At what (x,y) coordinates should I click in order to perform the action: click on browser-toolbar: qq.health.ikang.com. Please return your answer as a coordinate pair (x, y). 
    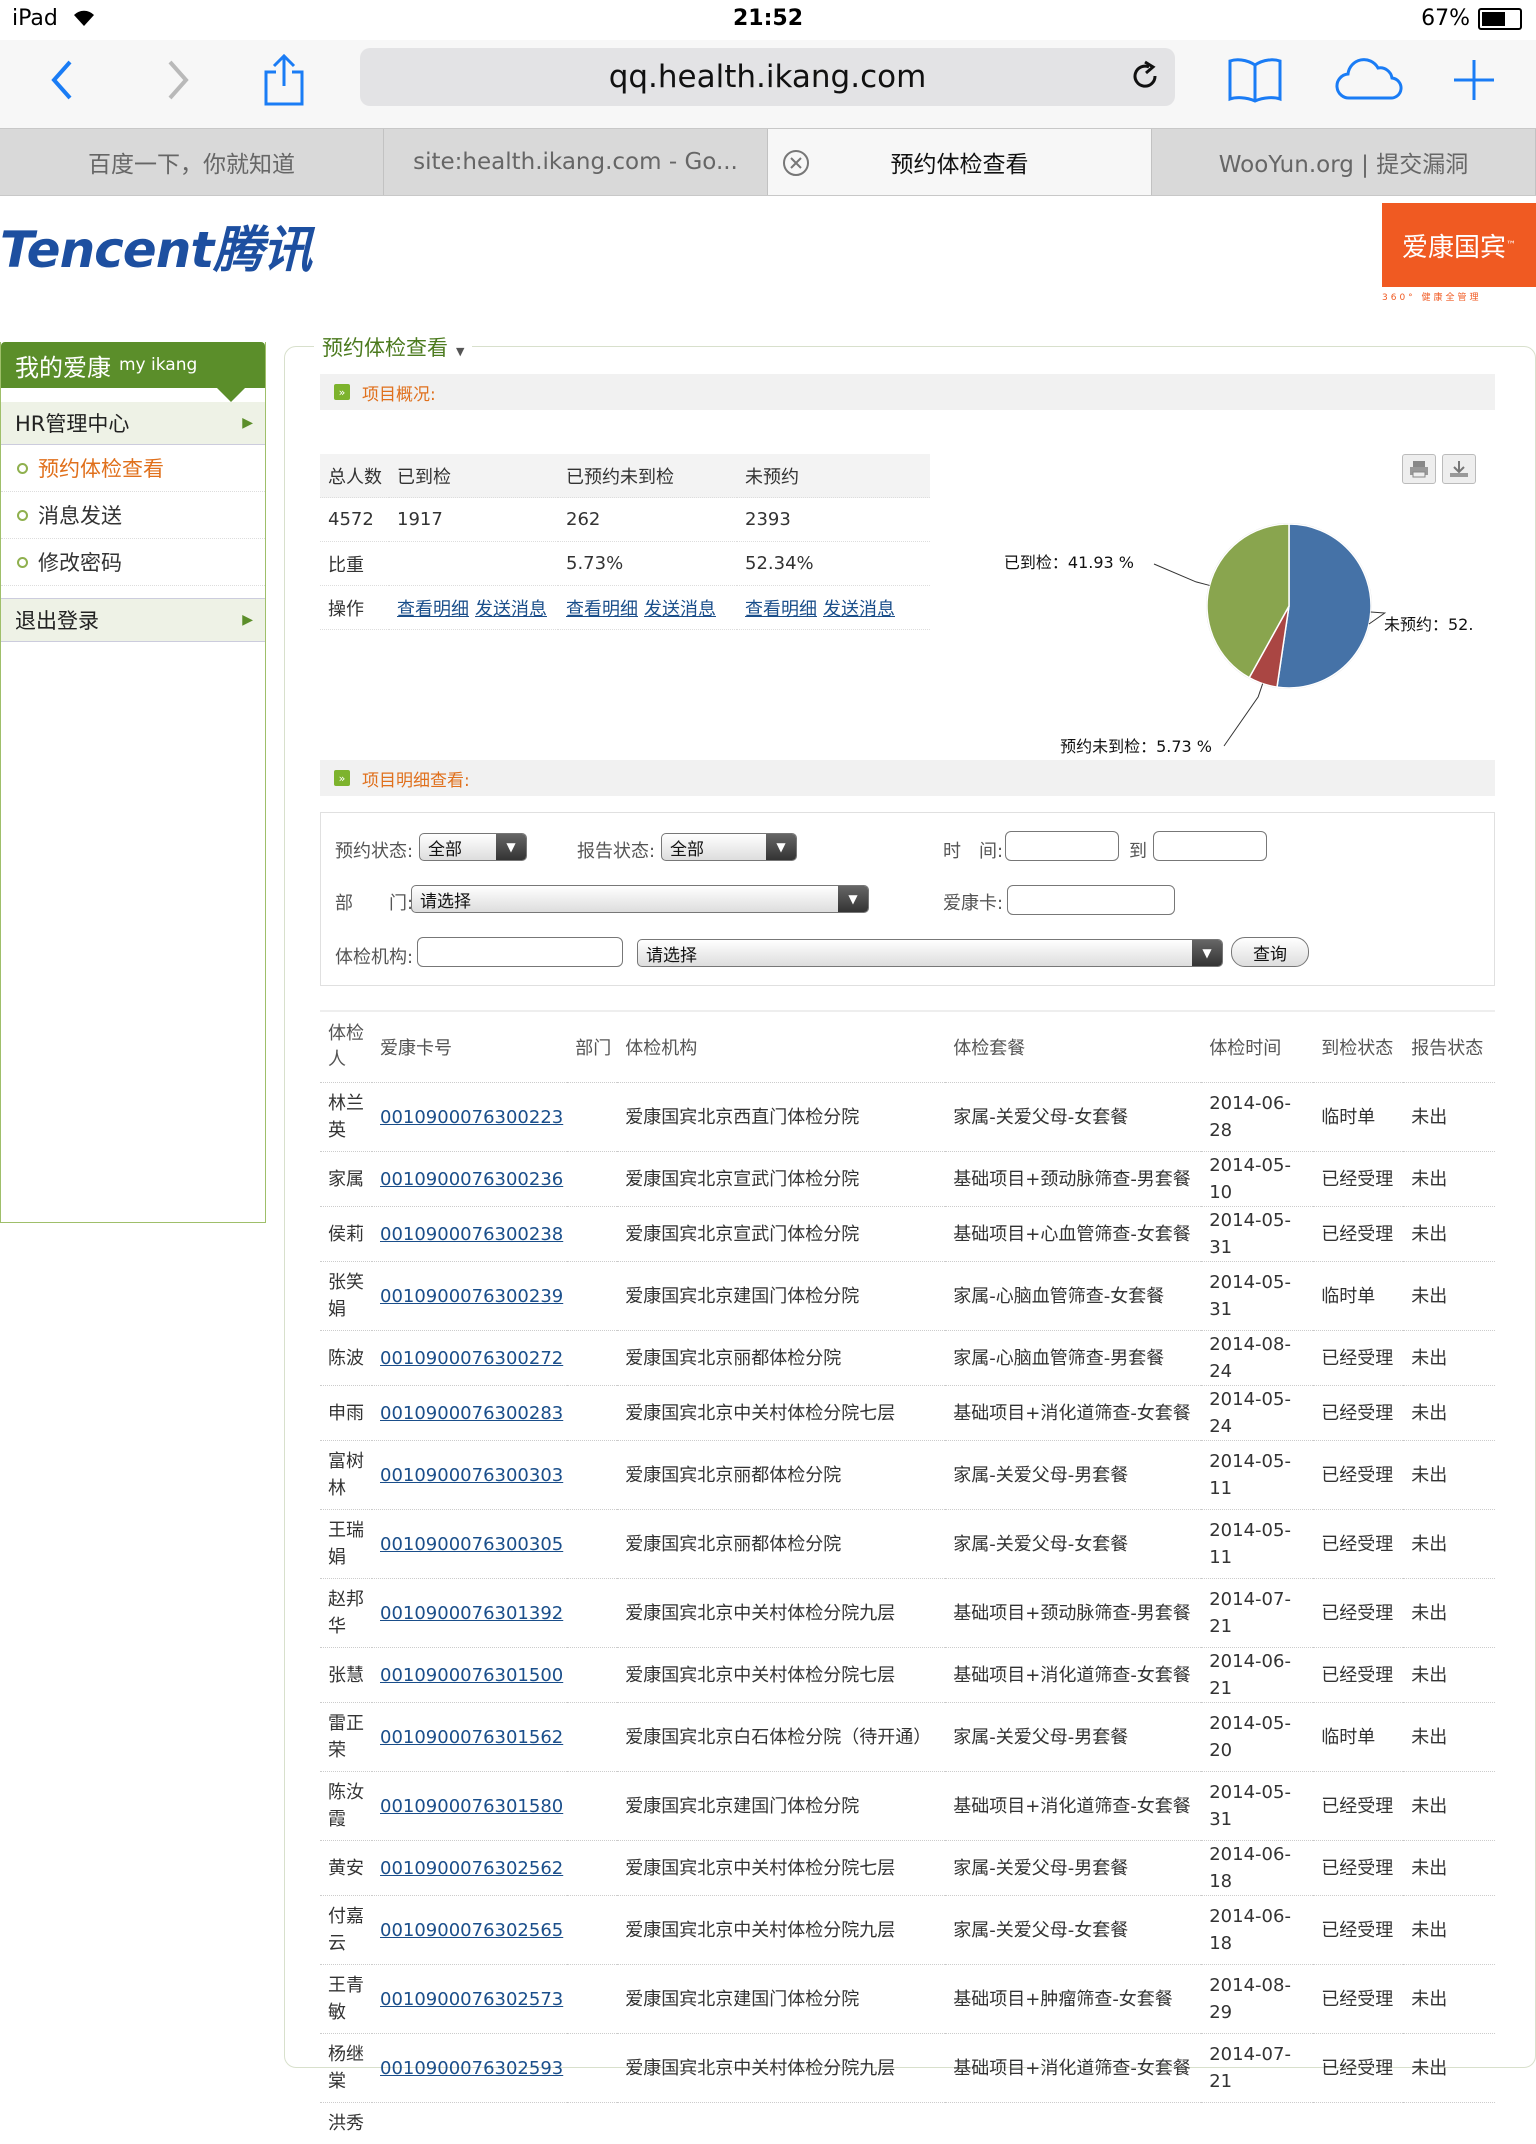
    Looking at the image, I should click on (768, 84).